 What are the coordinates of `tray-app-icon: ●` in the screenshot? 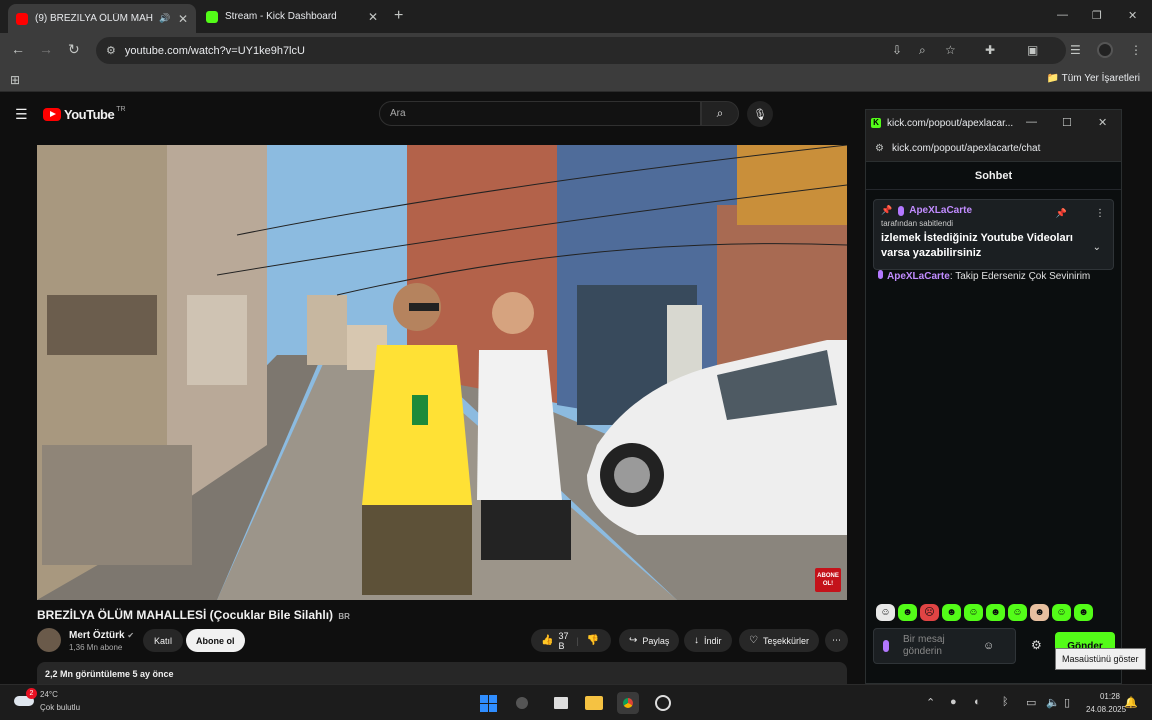 It's located at (953, 702).